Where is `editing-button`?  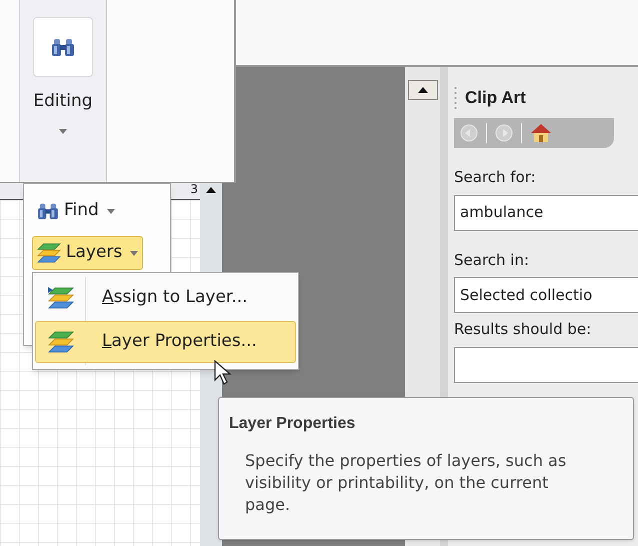 editing-button is located at coordinates (63, 47).